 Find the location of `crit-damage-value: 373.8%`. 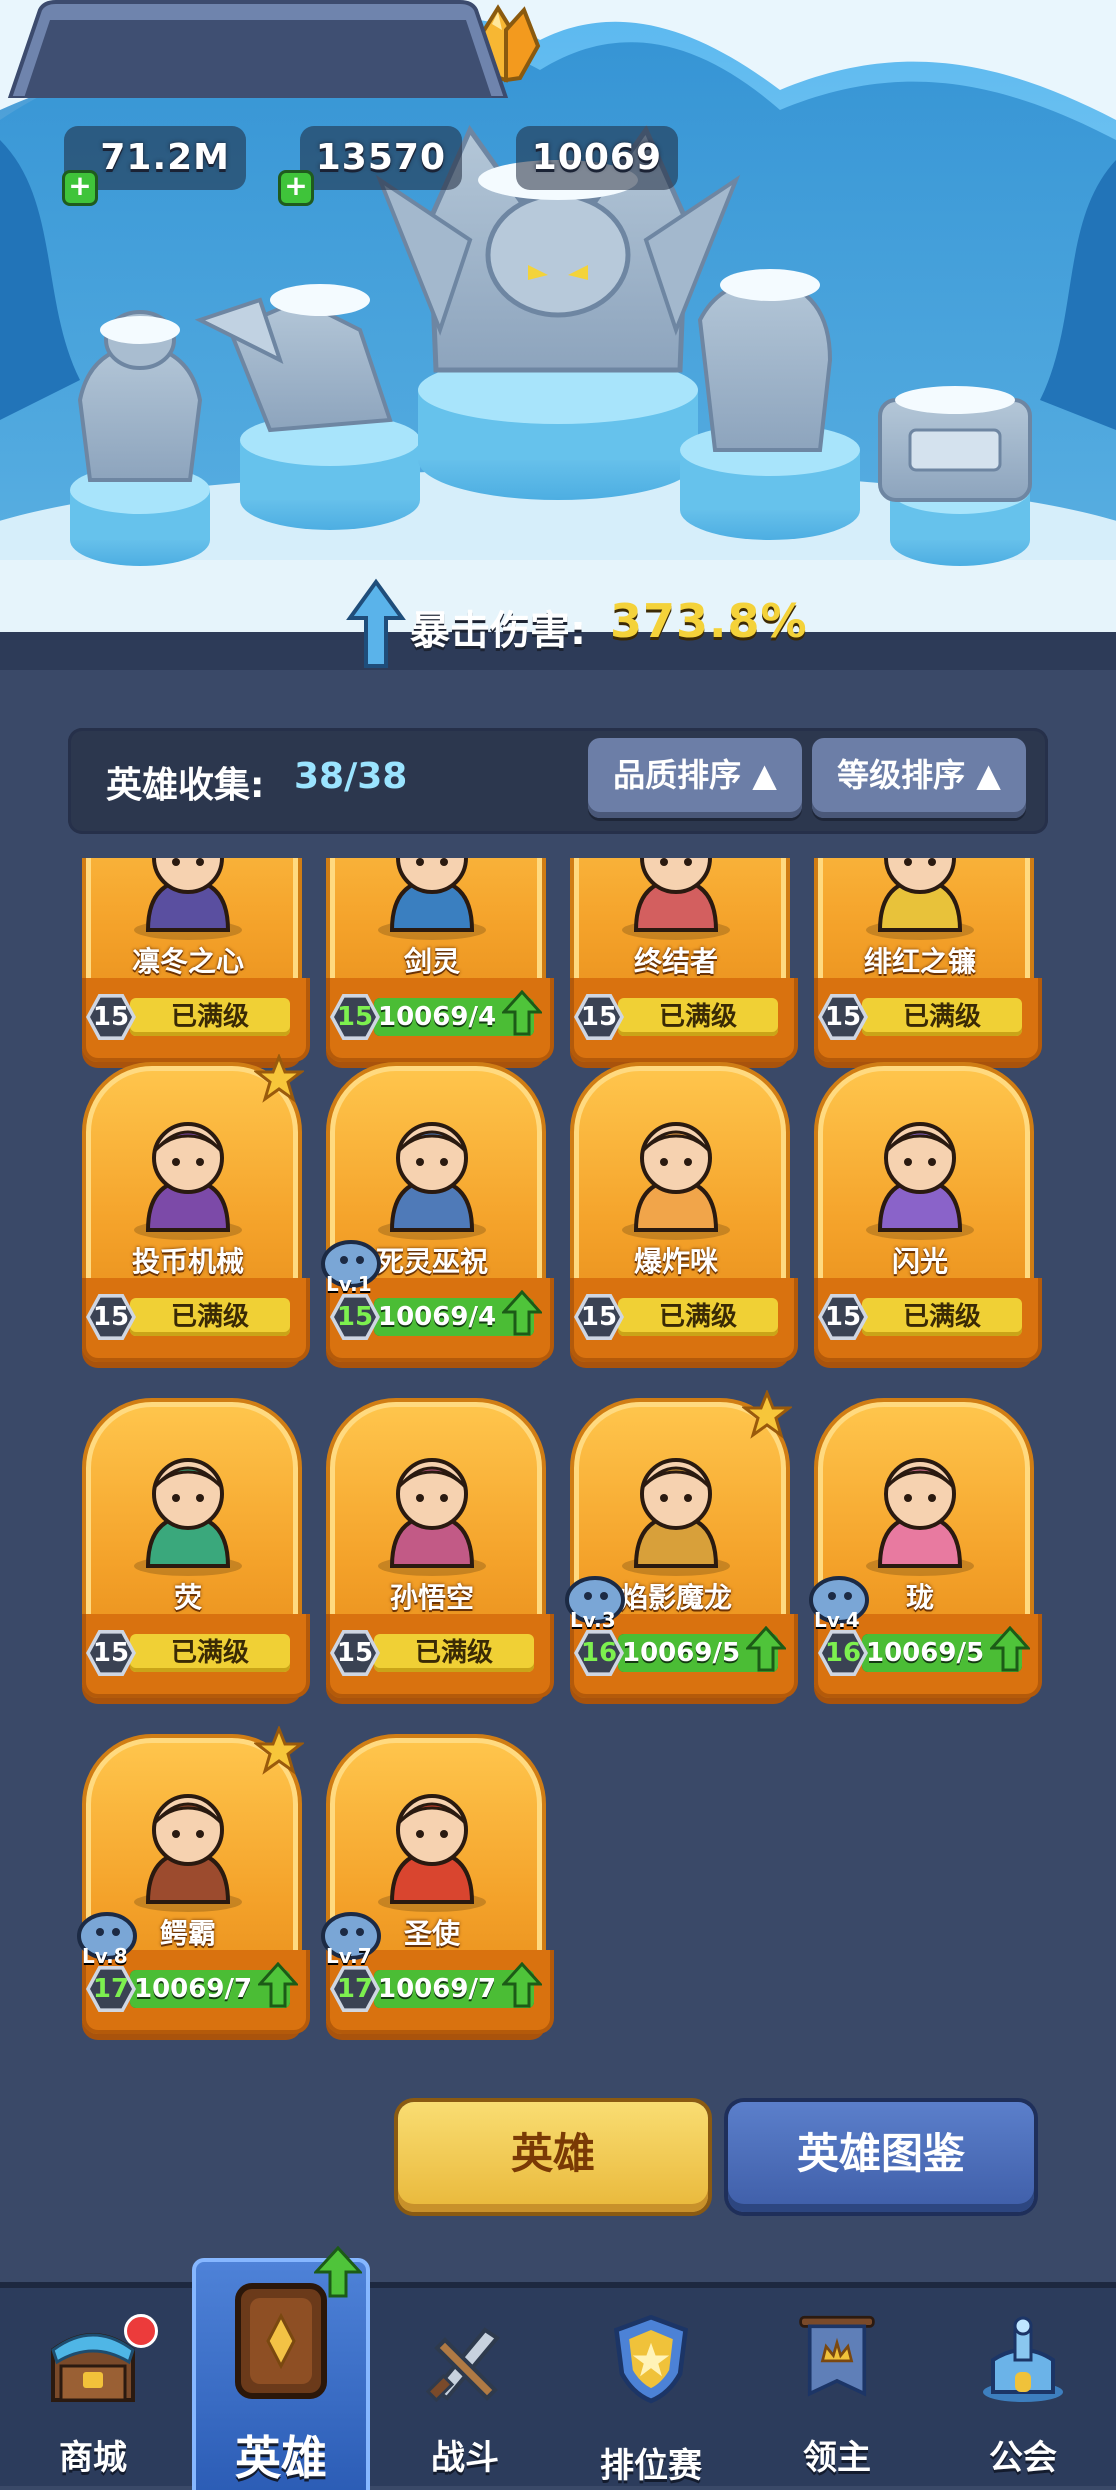

crit-damage-value: 373.8% is located at coordinates (709, 621).